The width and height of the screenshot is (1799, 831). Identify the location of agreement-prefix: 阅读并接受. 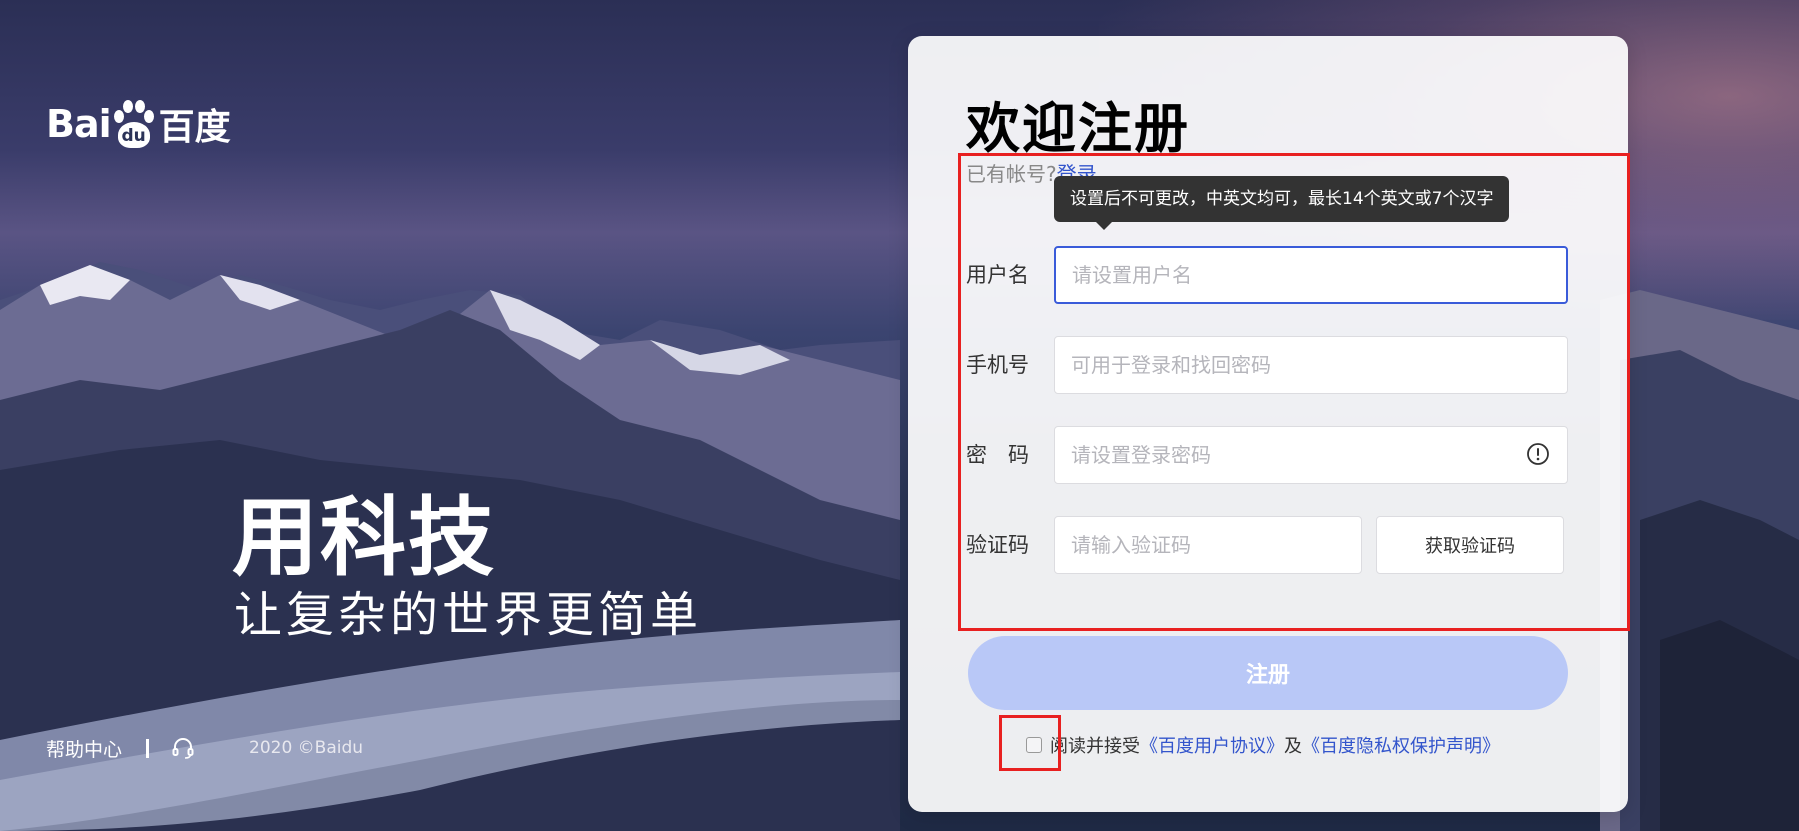
(1095, 746).